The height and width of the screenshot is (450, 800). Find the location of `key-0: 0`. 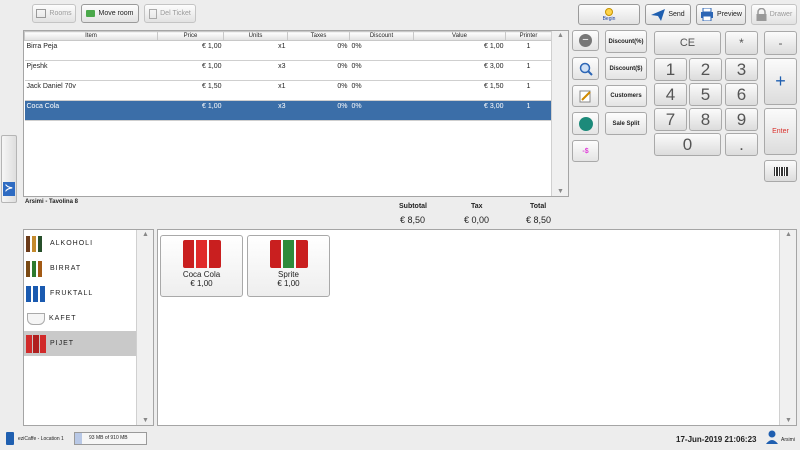

key-0: 0 is located at coordinates (687, 144).